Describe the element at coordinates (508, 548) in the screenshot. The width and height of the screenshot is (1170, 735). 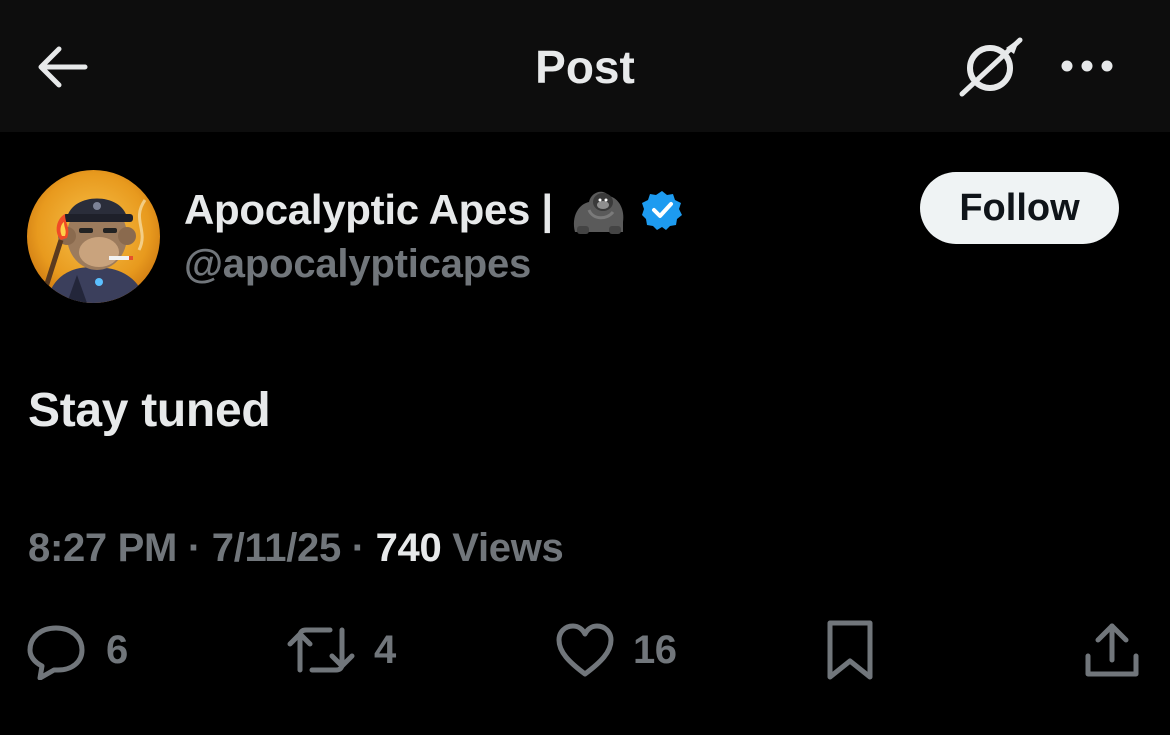
I see `views-label: Views` at that location.